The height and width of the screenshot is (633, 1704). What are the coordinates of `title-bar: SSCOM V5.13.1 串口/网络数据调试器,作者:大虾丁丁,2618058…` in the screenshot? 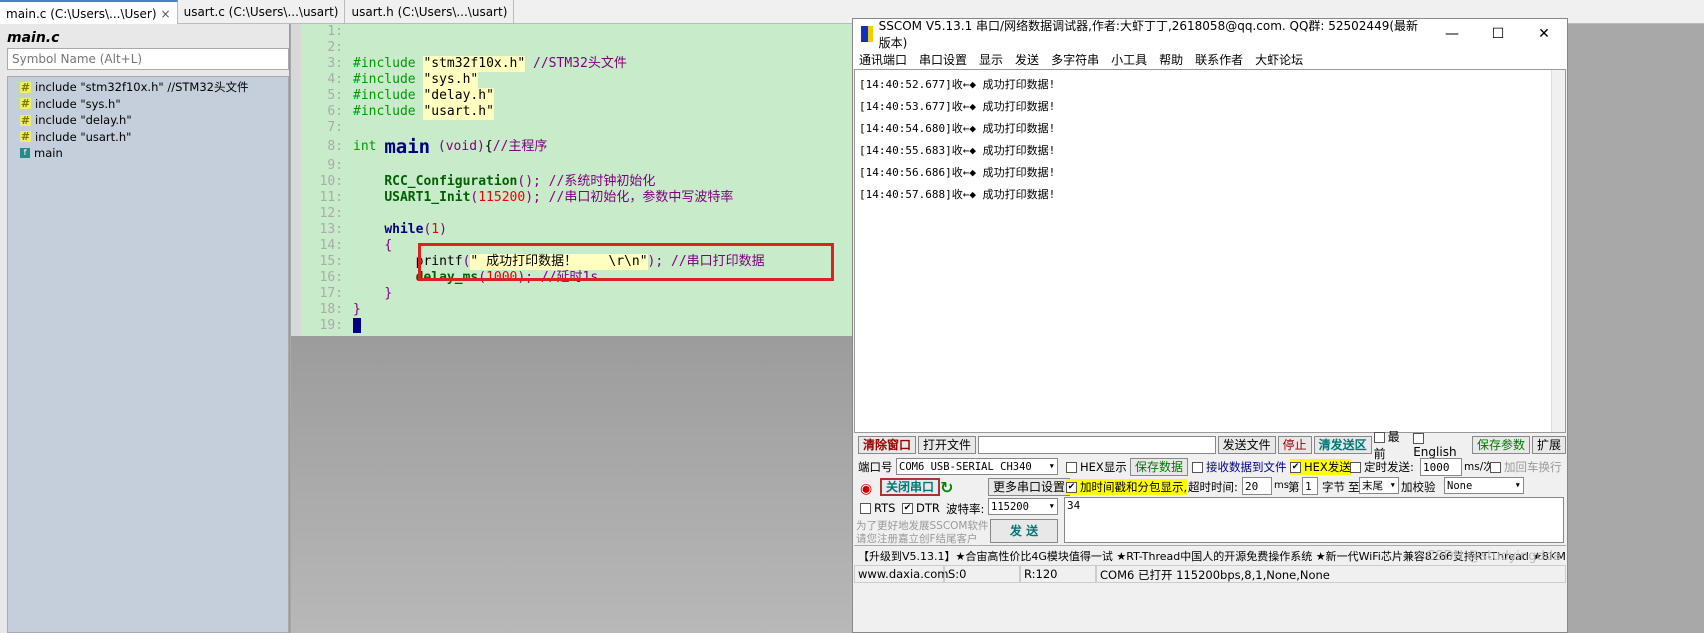 It's located at (1210, 34).